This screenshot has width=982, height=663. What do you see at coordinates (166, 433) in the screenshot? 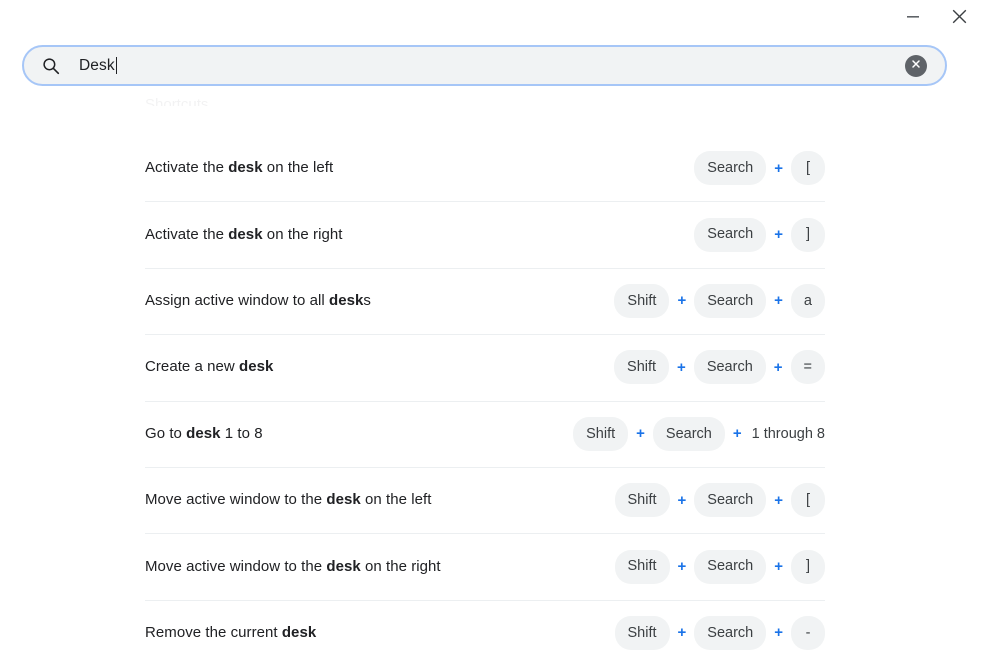
I see `description-text: Go to` at bounding box center [166, 433].